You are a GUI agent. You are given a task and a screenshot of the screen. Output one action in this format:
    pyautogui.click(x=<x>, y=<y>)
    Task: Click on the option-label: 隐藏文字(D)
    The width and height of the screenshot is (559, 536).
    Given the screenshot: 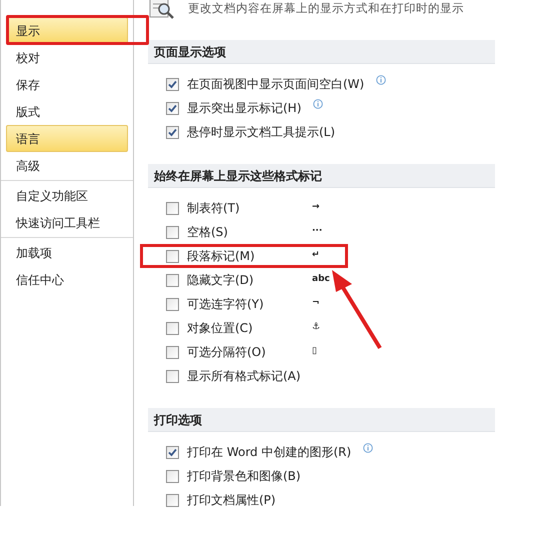 What is the action you would take?
    pyautogui.click(x=220, y=280)
    